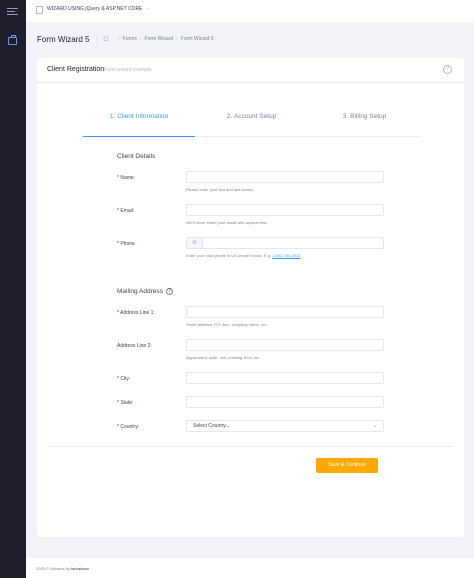 The width and height of the screenshot is (474, 578). I want to click on email-label: * Email:, so click(126, 211).